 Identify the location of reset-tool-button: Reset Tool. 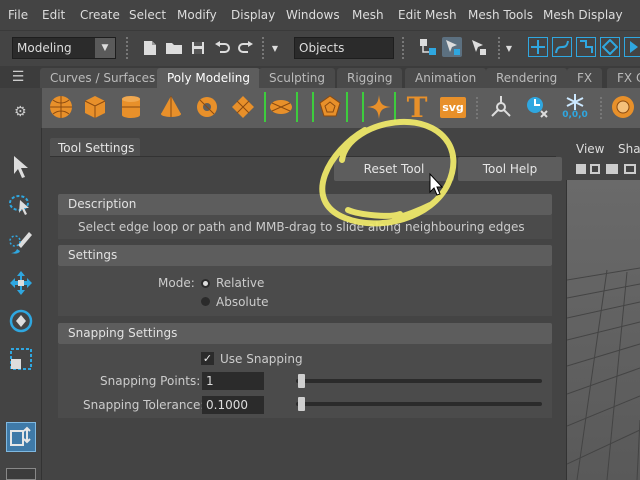
(394, 169).